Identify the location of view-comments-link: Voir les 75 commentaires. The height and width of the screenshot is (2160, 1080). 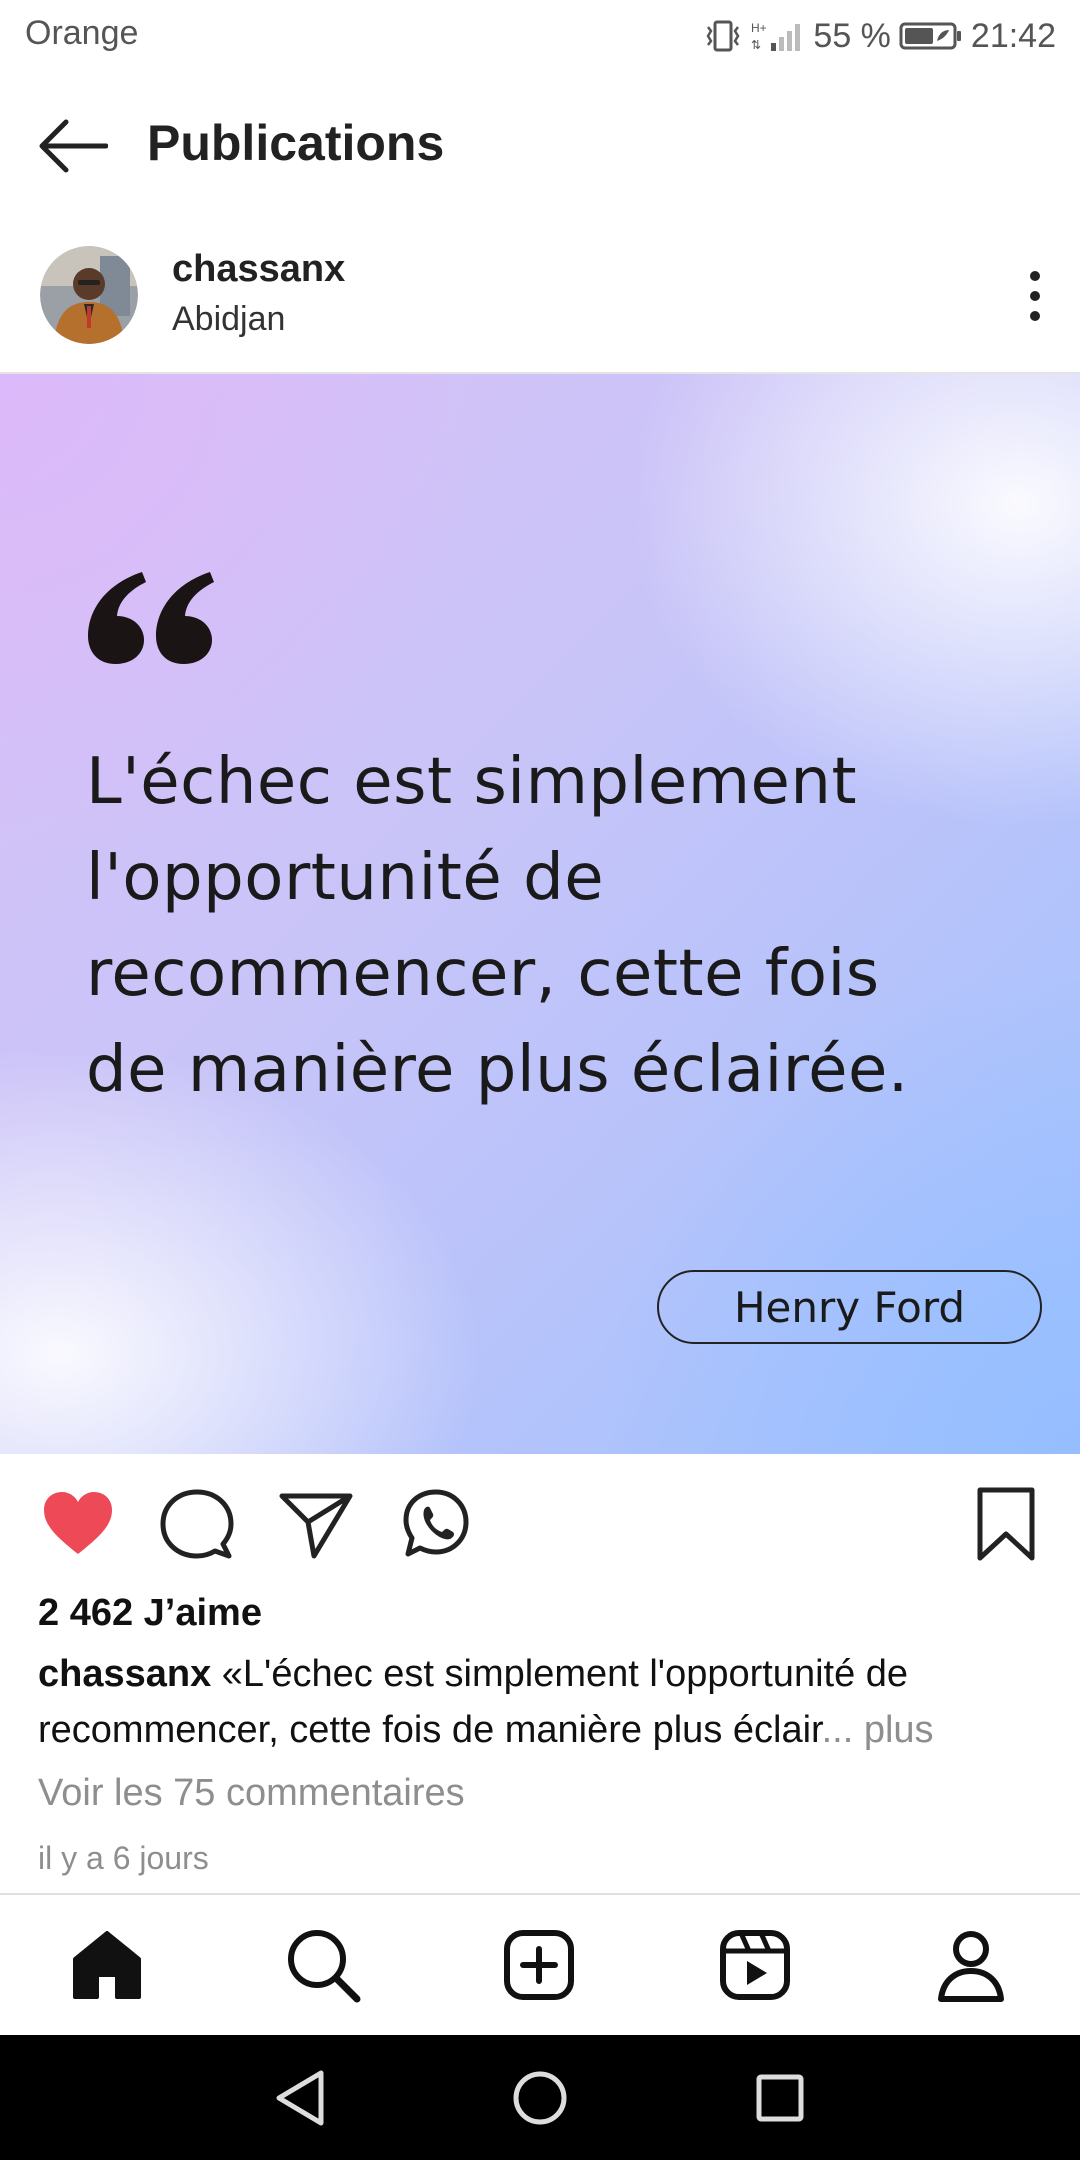
(251, 1793).